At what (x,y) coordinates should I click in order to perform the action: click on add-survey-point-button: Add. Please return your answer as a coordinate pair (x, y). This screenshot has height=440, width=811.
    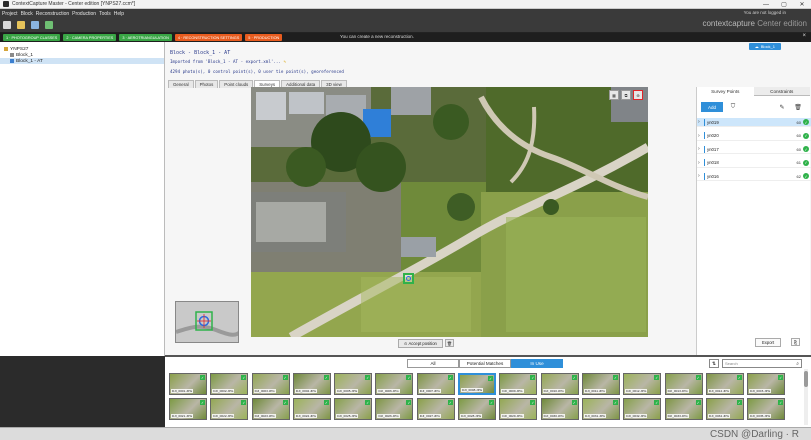
    Looking at the image, I should click on (712, 107).